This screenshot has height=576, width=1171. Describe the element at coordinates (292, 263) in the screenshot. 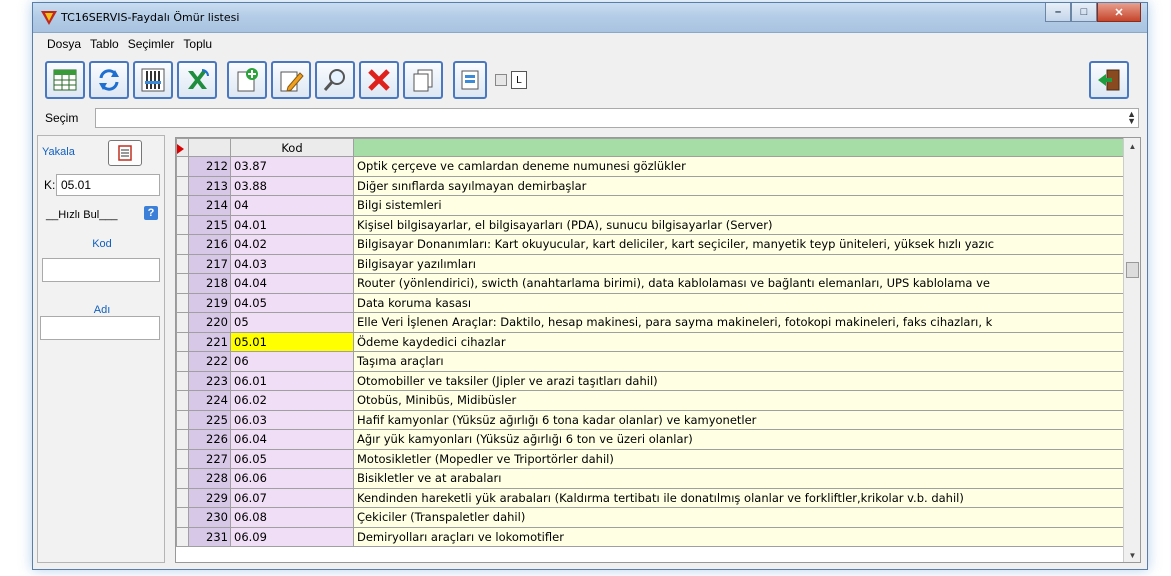

I see `kod-cell: 04.03` at that location.